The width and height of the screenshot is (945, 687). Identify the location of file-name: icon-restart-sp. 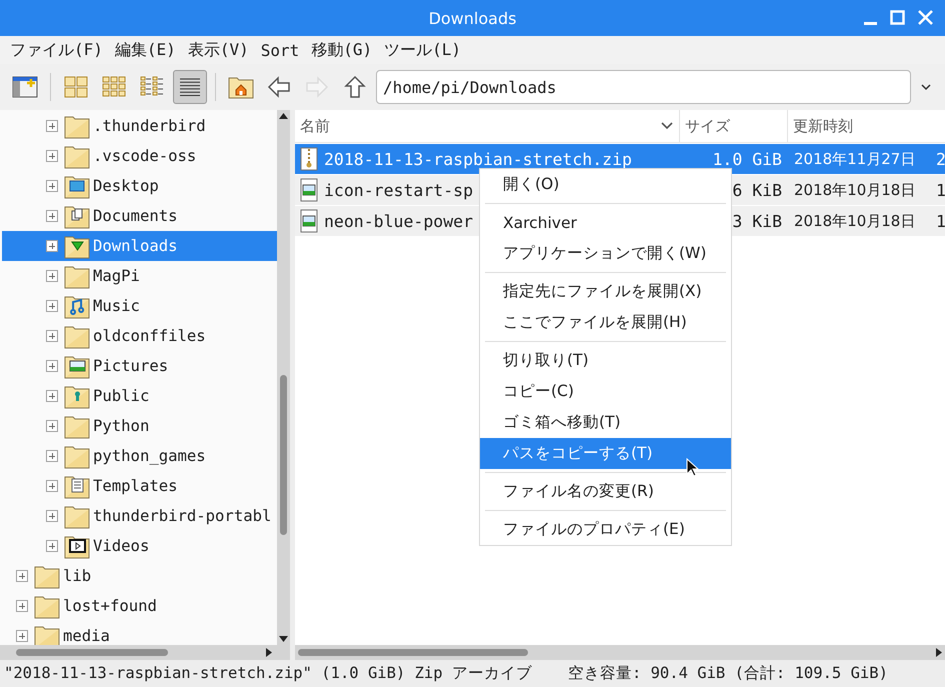
(399, 190).